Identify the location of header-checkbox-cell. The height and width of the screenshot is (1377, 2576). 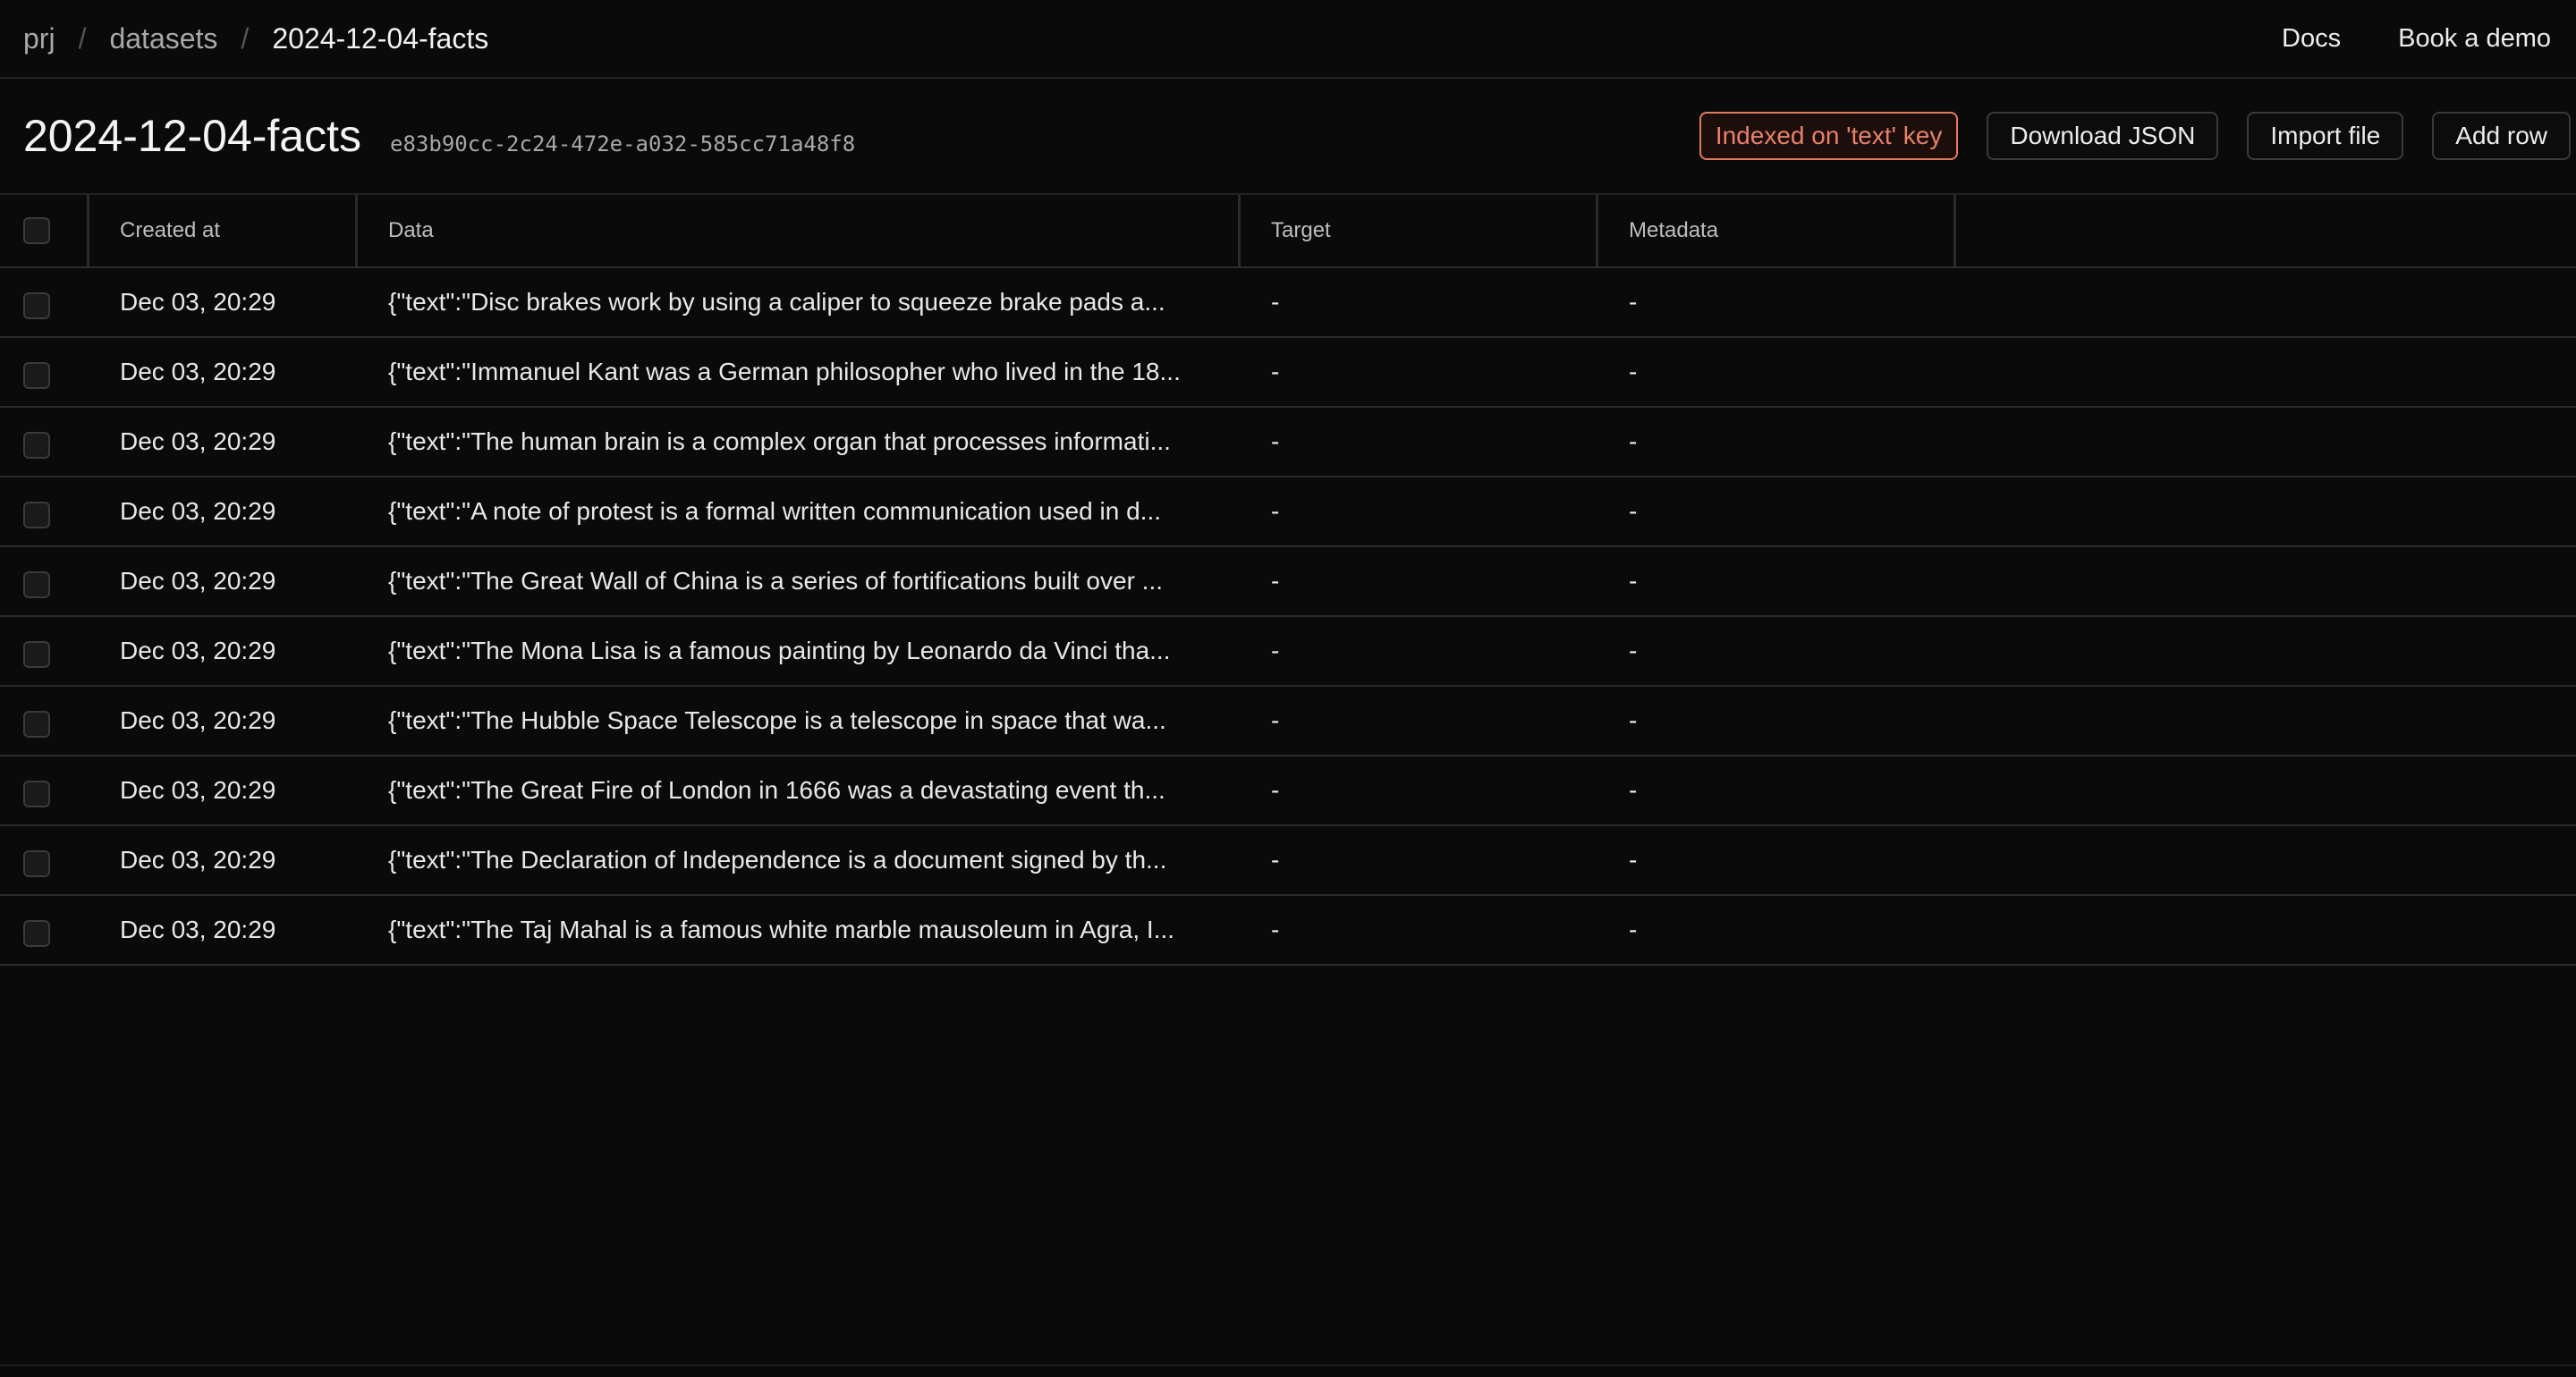
(44, 230).